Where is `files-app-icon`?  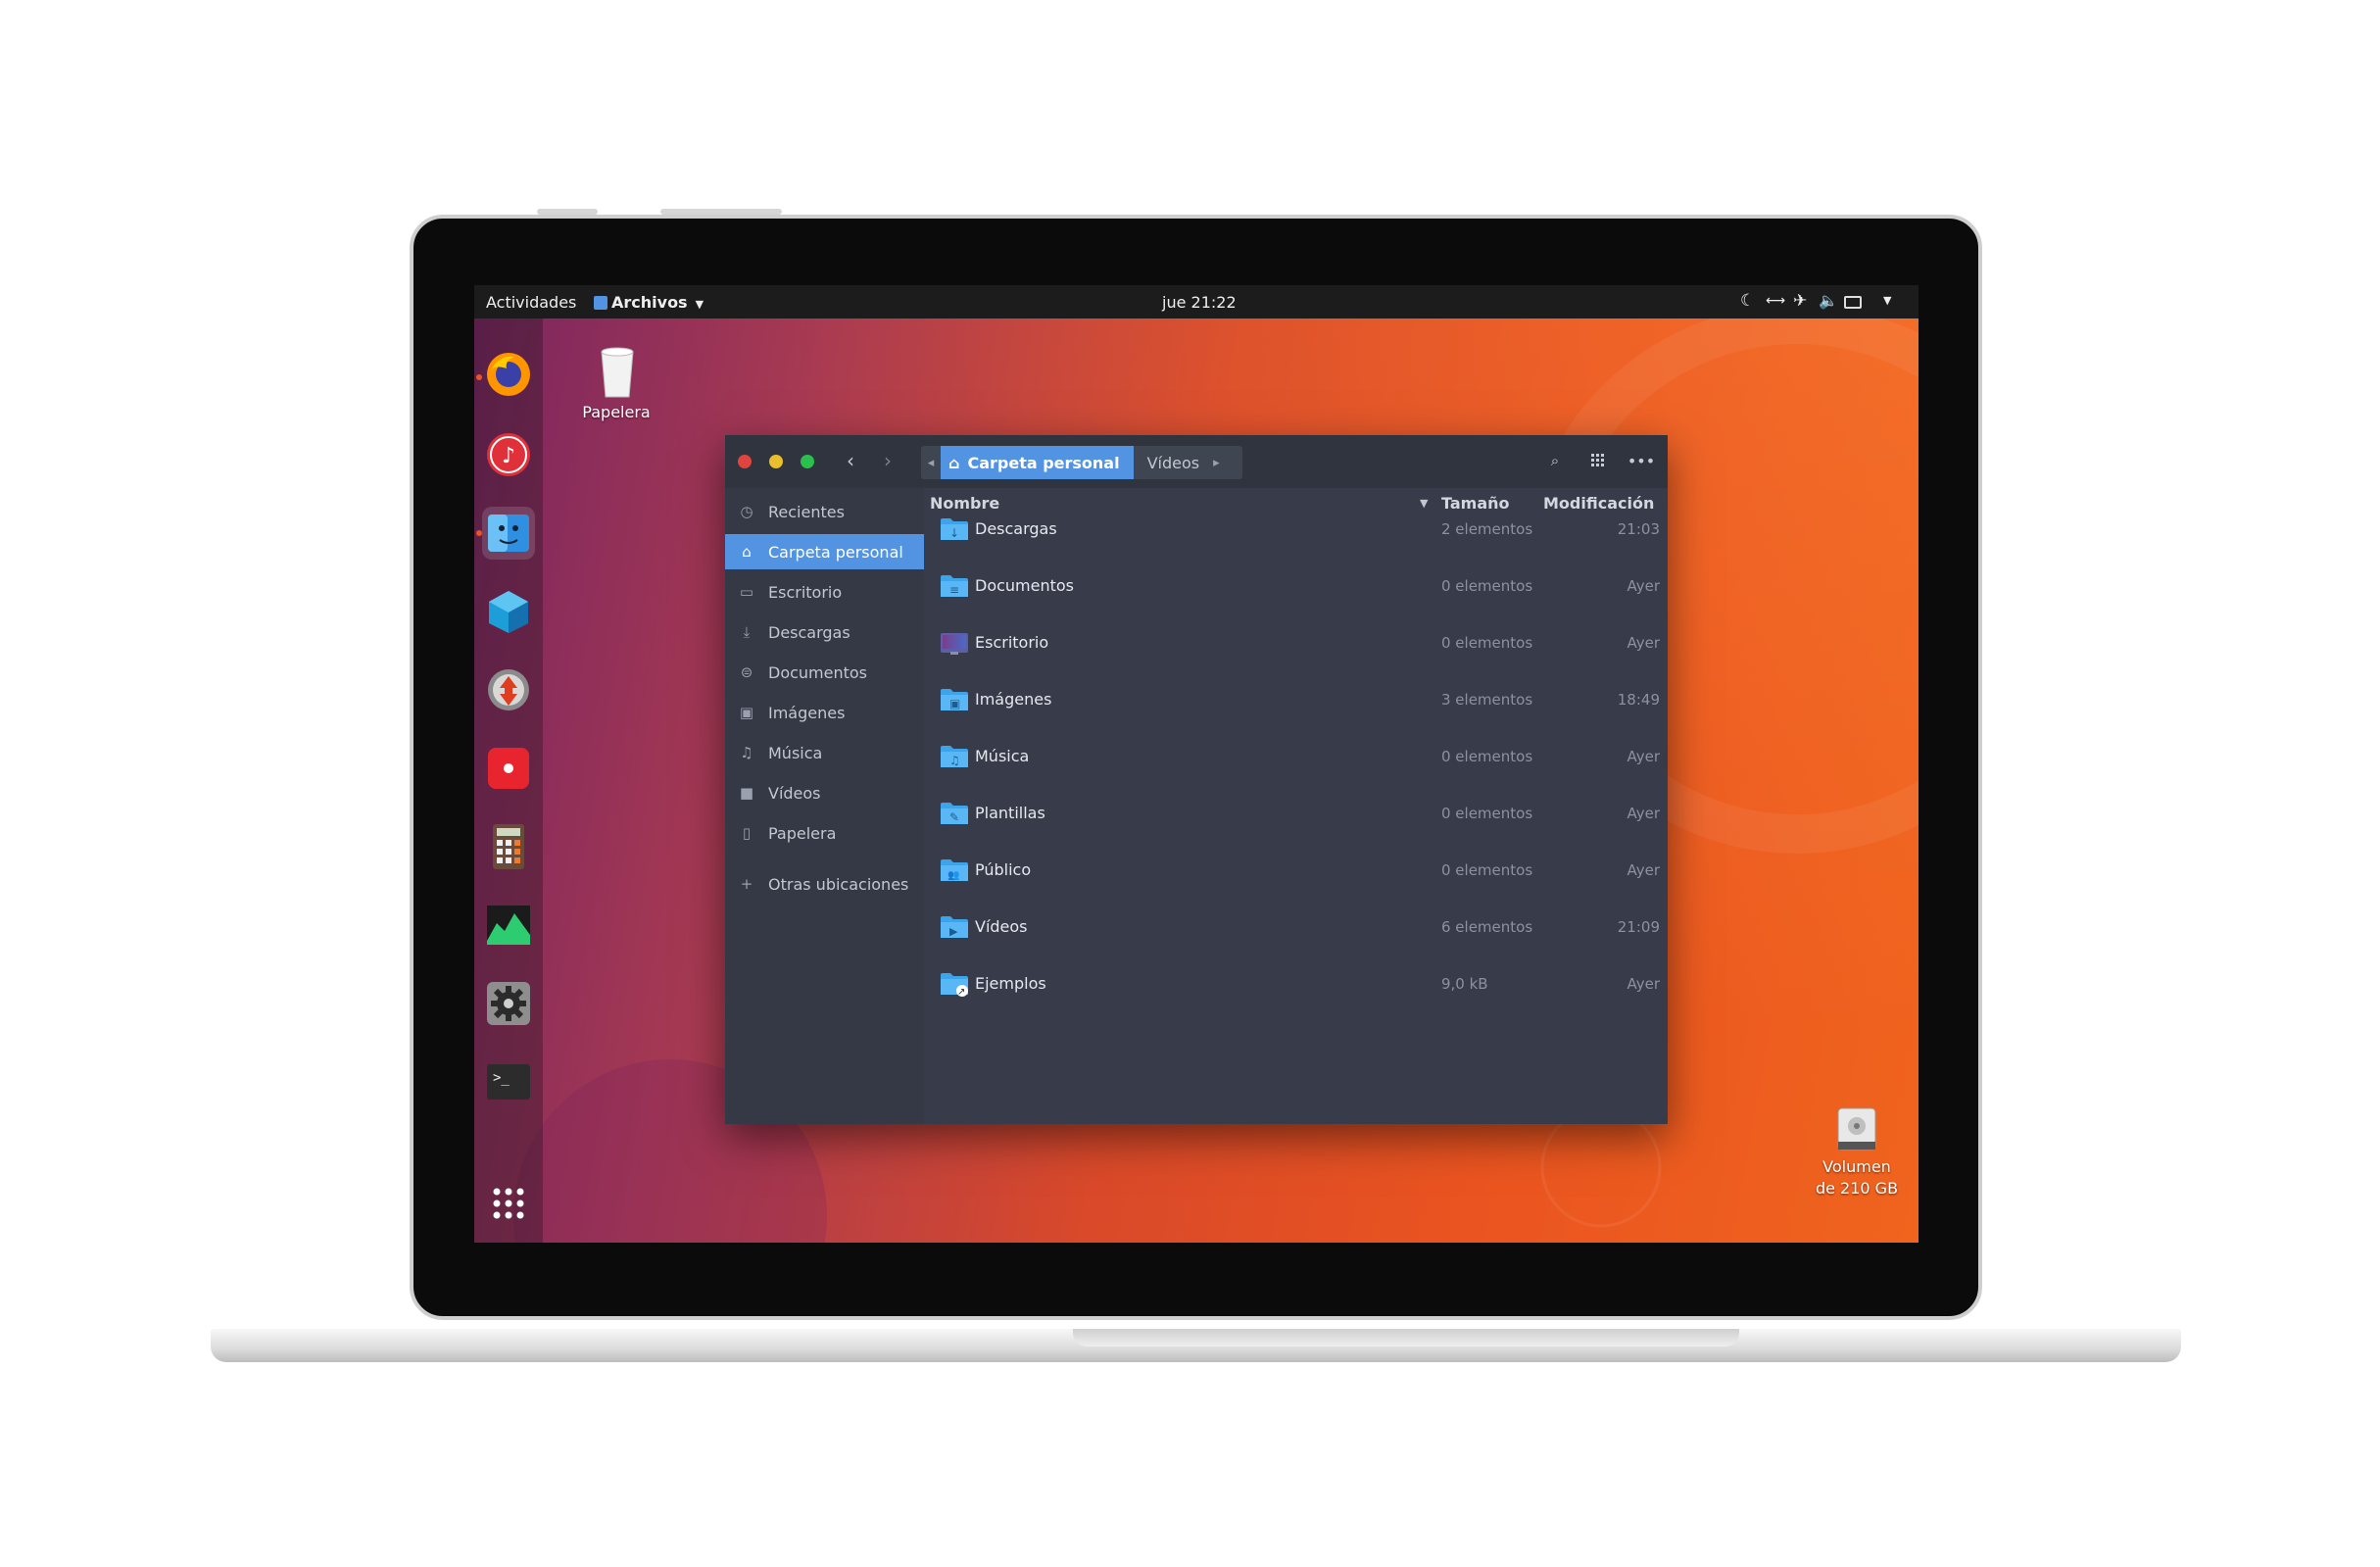
files-app-icon is located at coordinates (600, 303).